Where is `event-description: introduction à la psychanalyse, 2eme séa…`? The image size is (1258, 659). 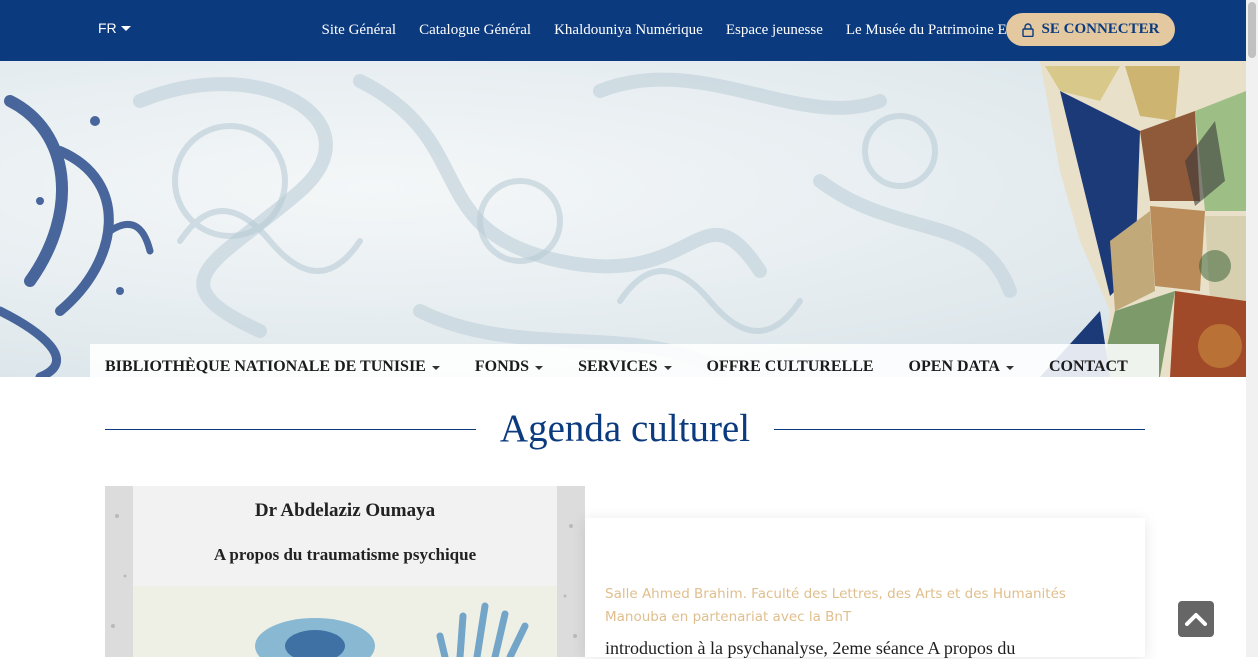
event-description: introduction à la psychanalyse, 2eme séa… is located at coordinates (810, 648).